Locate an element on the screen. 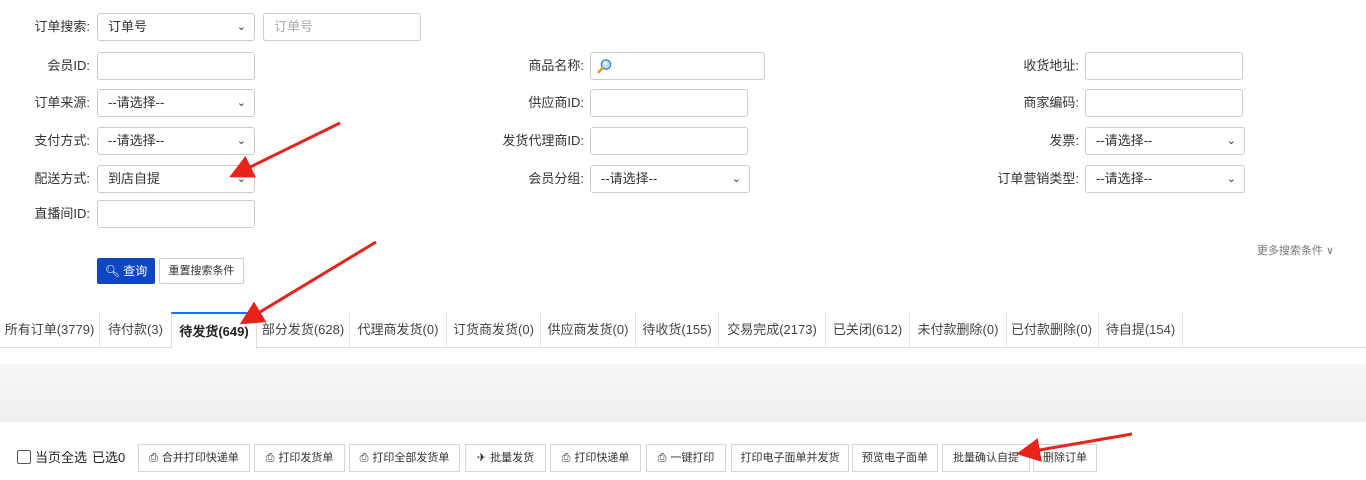 This screenshot has height=480, width=1366. bulk-button-5: ⎙ 一键打印 is located at coordinates (686, 458).